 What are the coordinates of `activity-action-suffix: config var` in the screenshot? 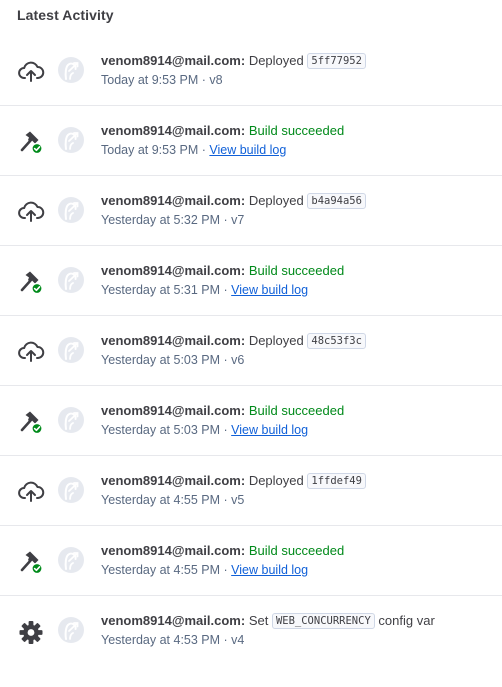 It's located at (406, 620).